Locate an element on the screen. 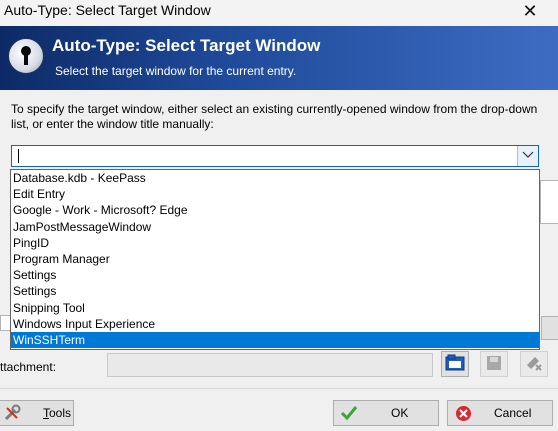 This screenshot has width=558, height=431. dropdown-item: Snipping Tool is located at coordinates (275, 308).